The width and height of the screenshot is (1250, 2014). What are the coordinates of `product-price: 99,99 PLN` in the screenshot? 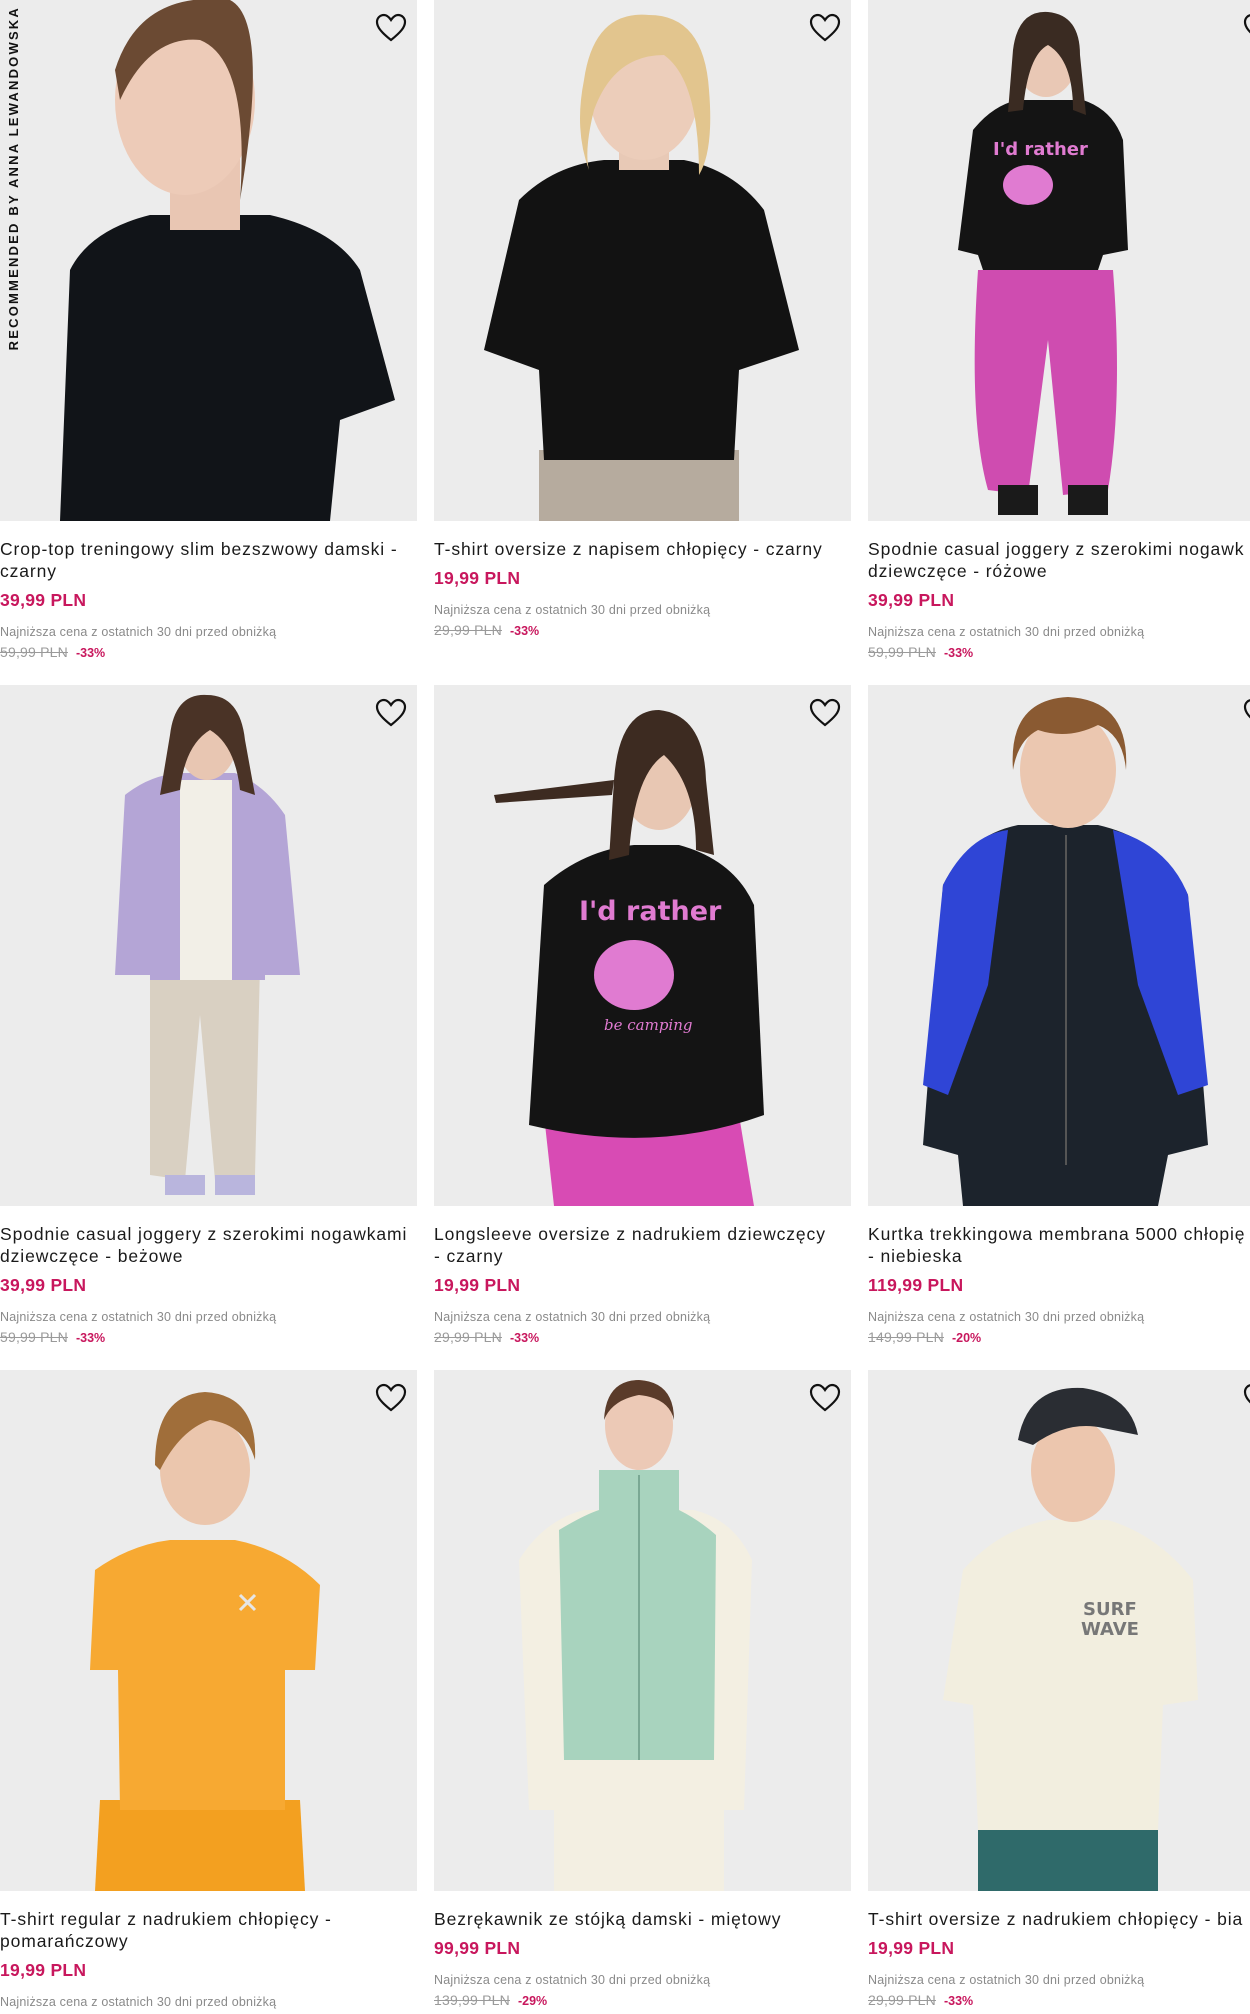 It's located at (477, 1948).